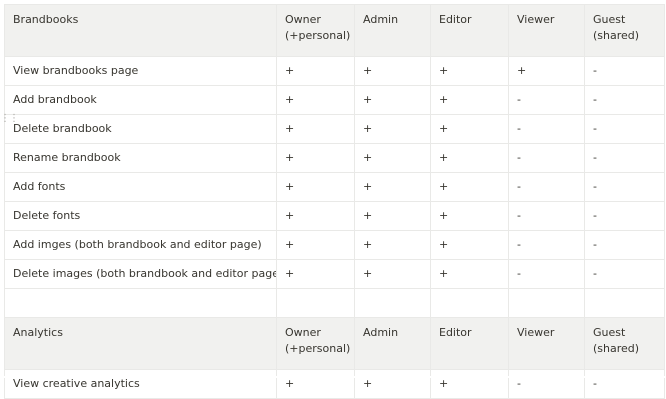 The image size is (666, 399). I want to click on table-row: Add brandbook + + + - -, so click(334, 100).